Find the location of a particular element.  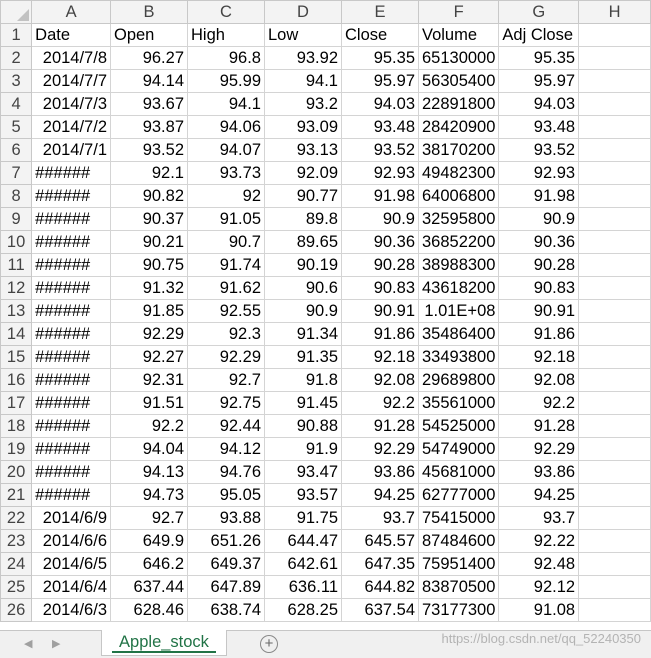

cell-g4: 94.03 is located at coordinates (539, 104).